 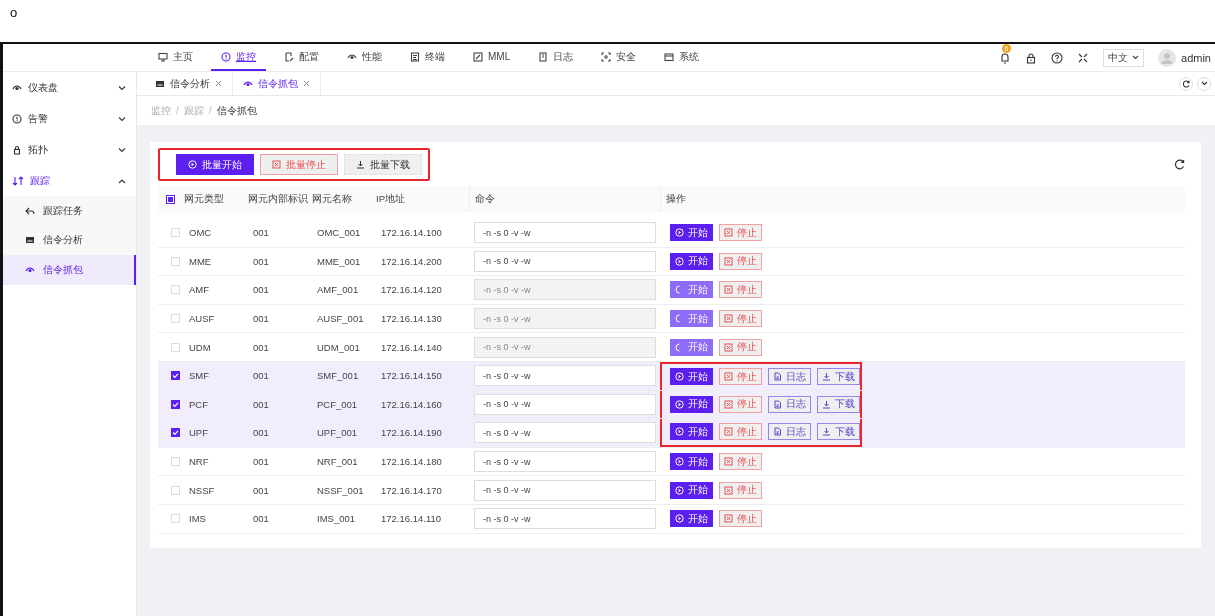 I want to click on table-cell: 172.16.14.130, so click(x=411, y=319).